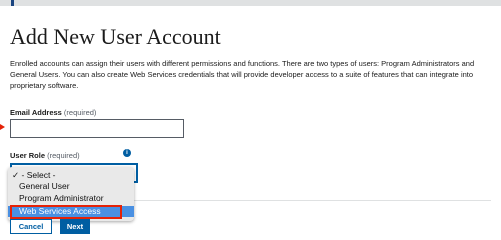  I want to click on dropdown-option-general-user: General User, so click(71, 186).